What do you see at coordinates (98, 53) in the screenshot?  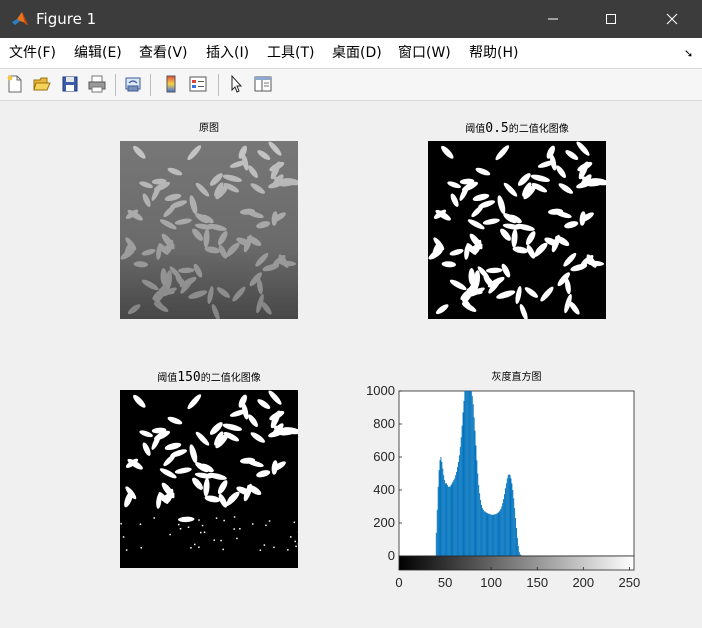 I see `menu-edit: 编辑(E)` at bounding box center [98, 53].